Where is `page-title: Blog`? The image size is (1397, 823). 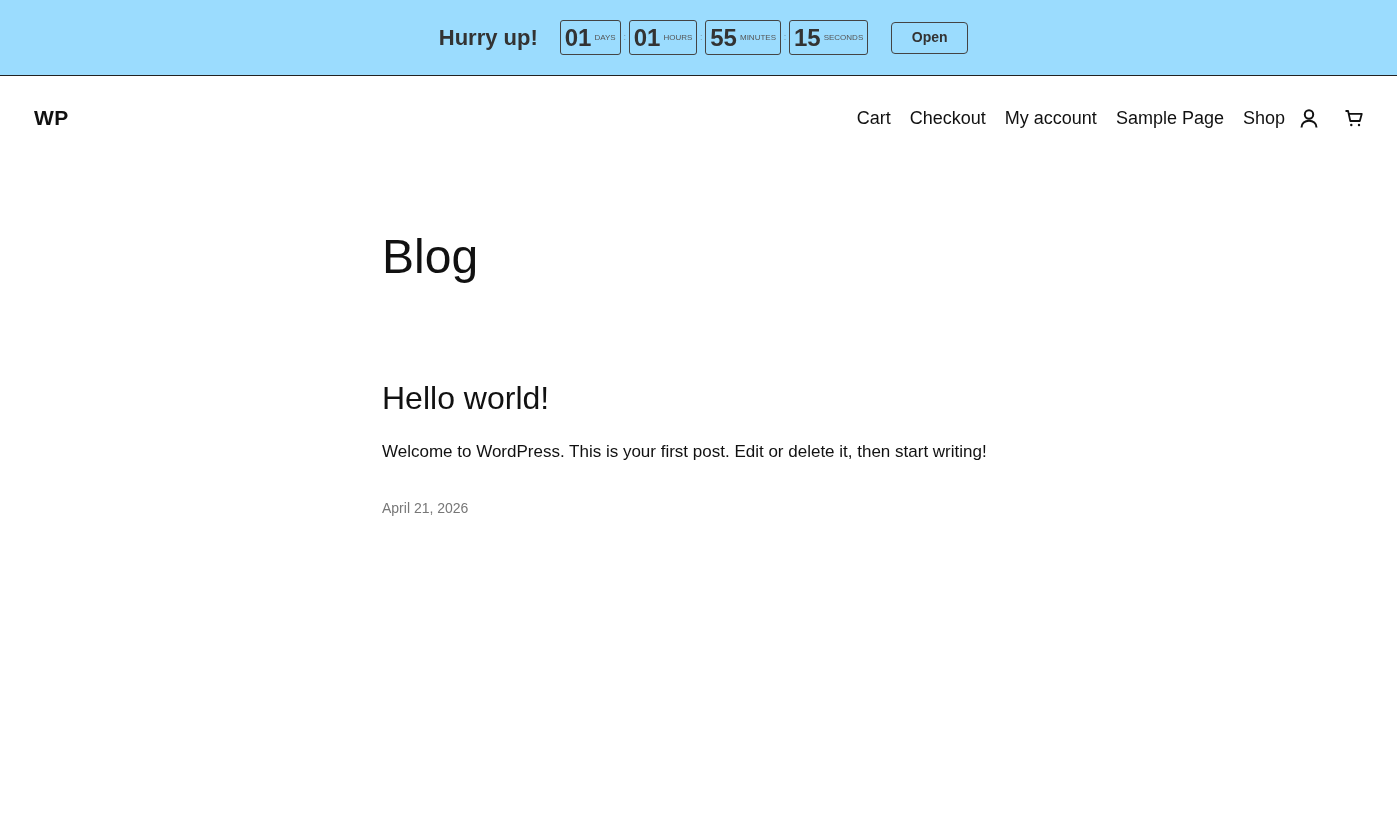
page-title: Blog is located at coordinates (430, 257).